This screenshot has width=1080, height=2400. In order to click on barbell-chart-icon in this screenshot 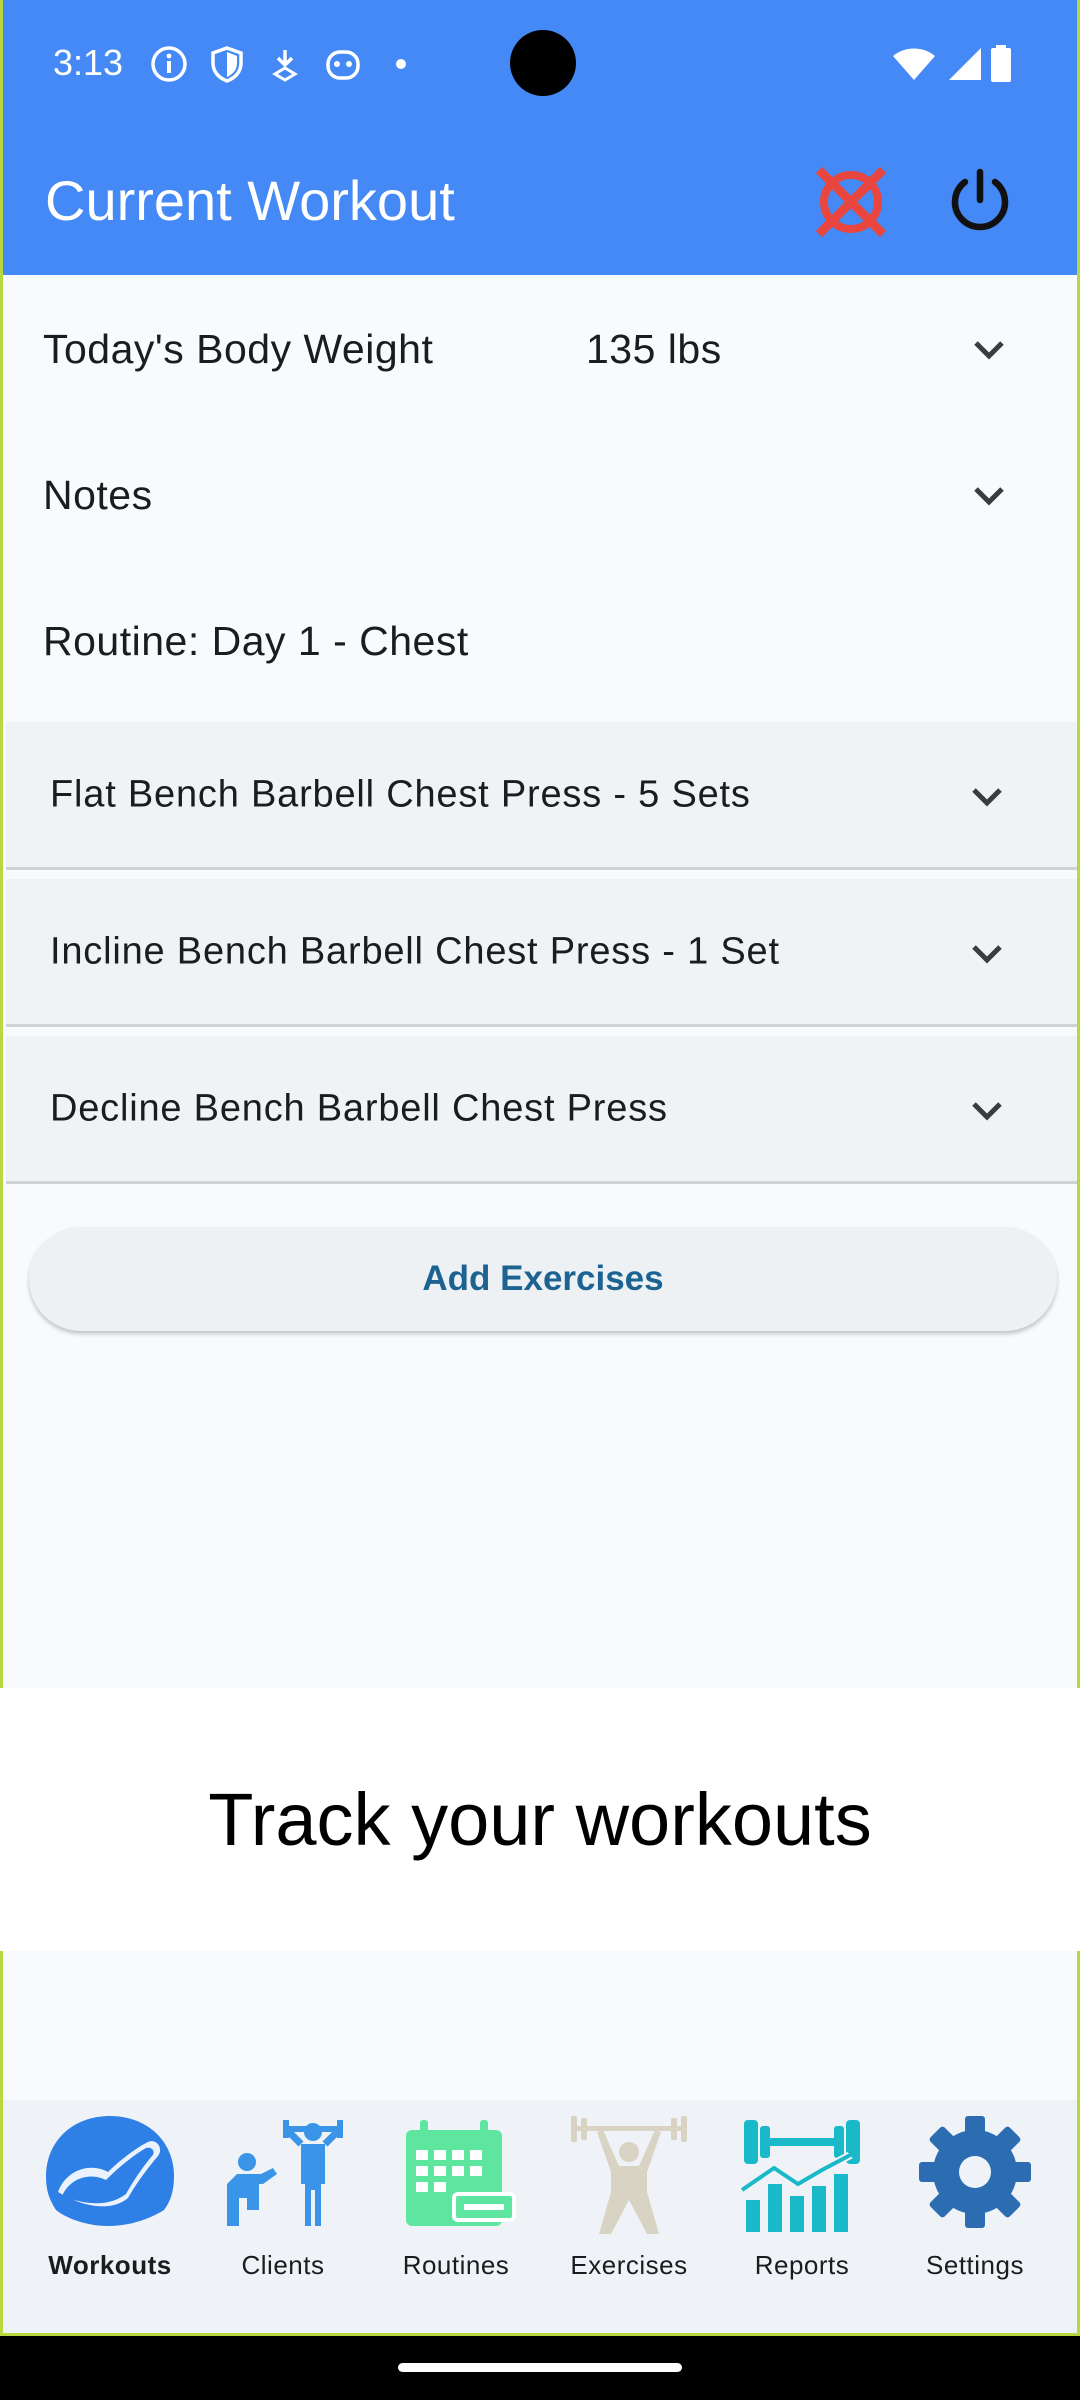, I will do `click(799, 2176)`.